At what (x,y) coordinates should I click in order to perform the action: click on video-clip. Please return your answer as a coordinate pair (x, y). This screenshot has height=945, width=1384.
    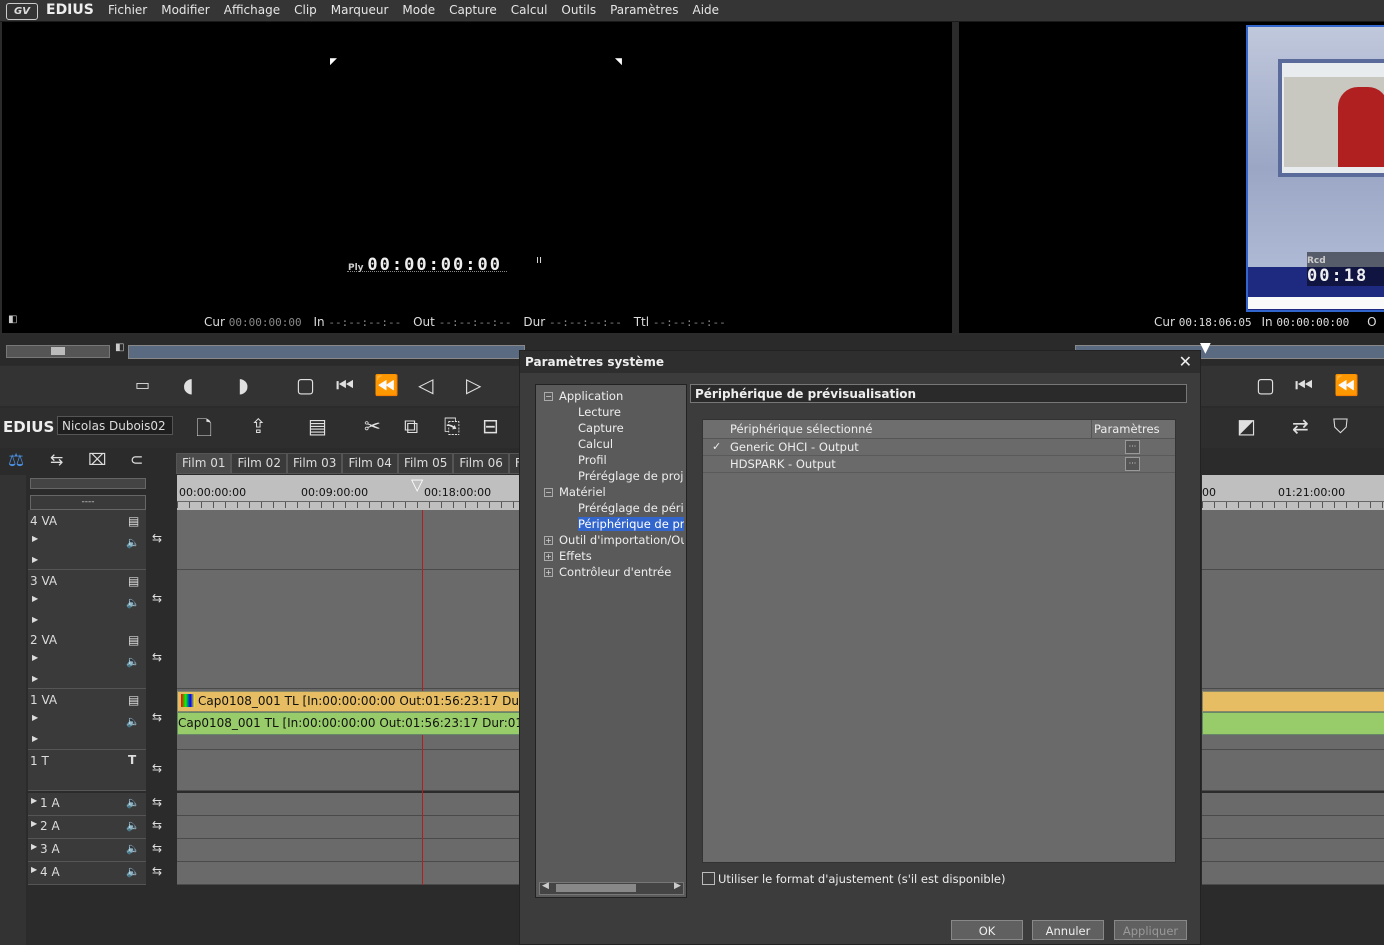
    Looking at the image, I should click on (1293, 701).